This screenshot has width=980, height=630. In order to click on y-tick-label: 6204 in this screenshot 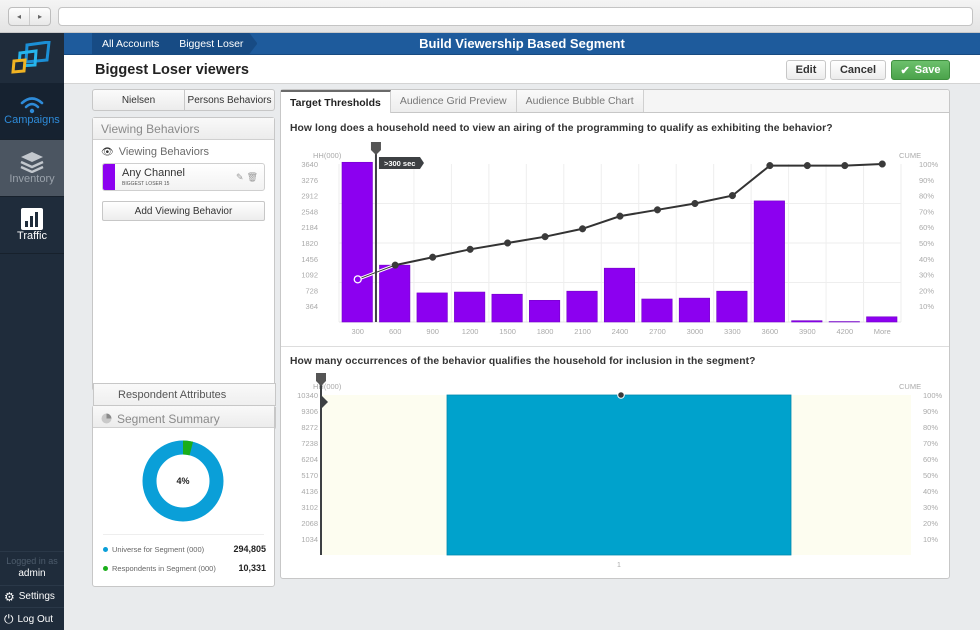, I will do `click(309, 459)`.